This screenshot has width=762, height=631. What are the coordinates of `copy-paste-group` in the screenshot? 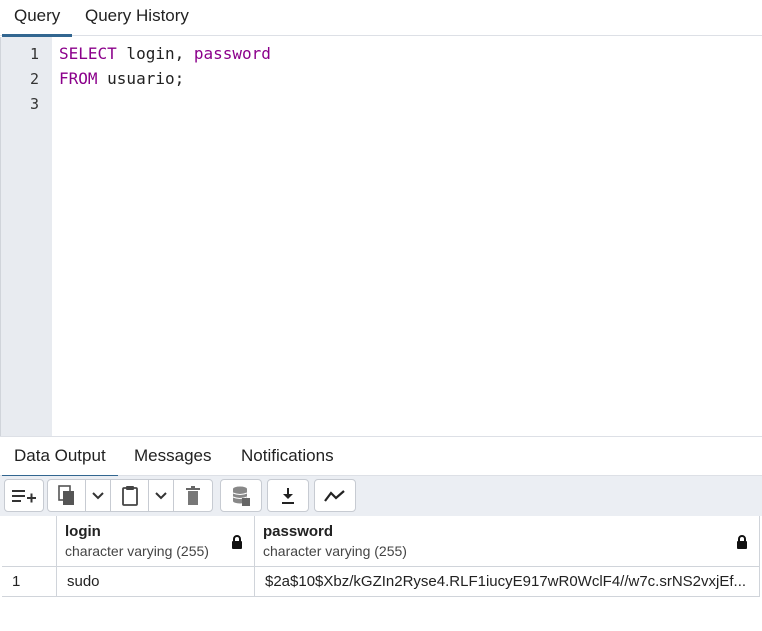 It's located at (130, 495).